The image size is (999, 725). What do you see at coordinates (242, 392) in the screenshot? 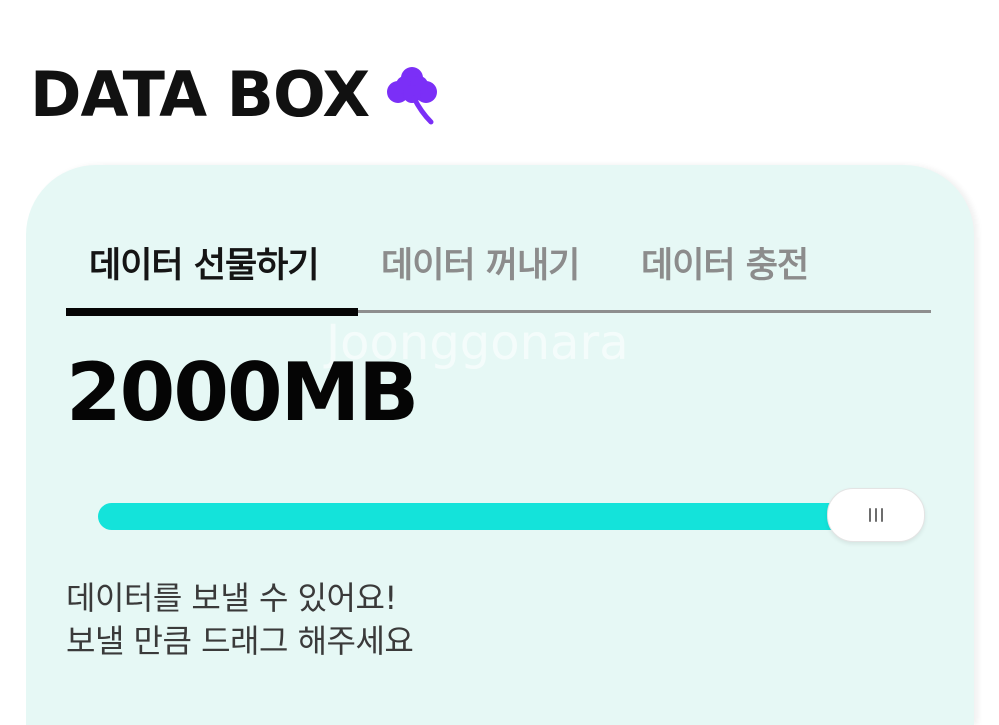
I see `data-amount: 2000MB` at bounding box center [242, 392].